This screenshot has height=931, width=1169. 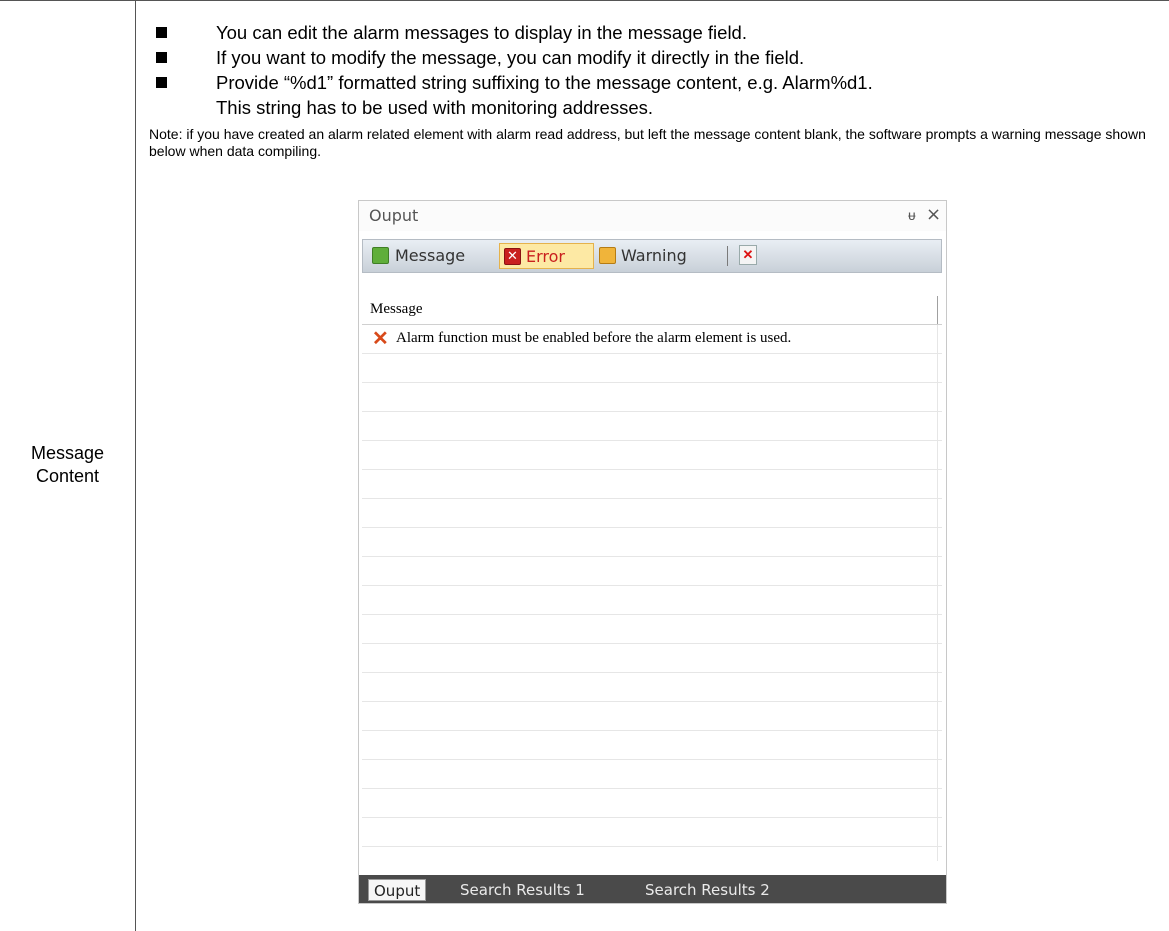 What do you see at coordinates (707, 890) in the screenshot?
I see `tab-search-results-2: Search Results 2` at bounding box center [707, 890].